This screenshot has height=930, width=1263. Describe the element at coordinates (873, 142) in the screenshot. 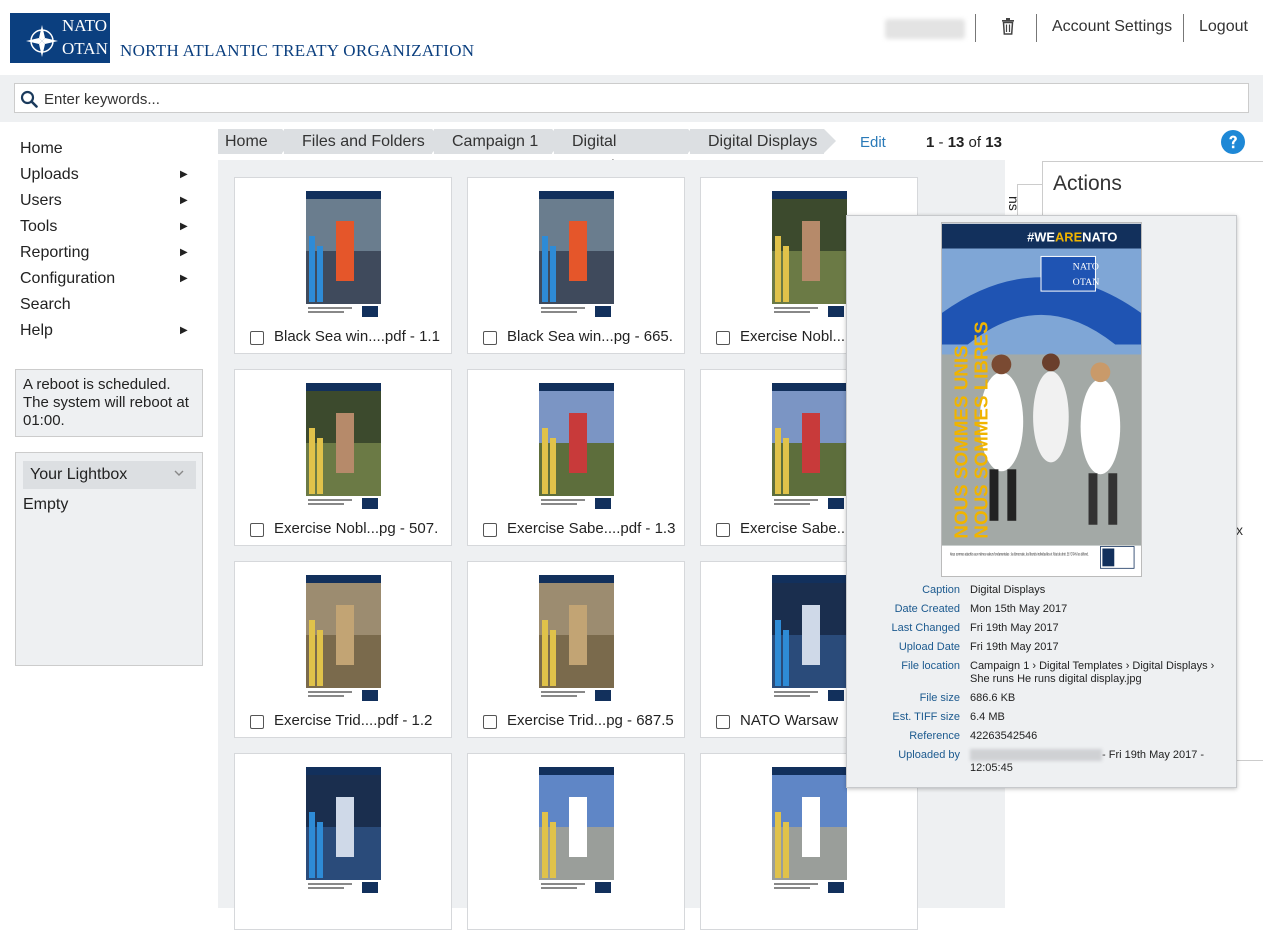

I see `breadcrumb-edit-link: Edit` at that location.